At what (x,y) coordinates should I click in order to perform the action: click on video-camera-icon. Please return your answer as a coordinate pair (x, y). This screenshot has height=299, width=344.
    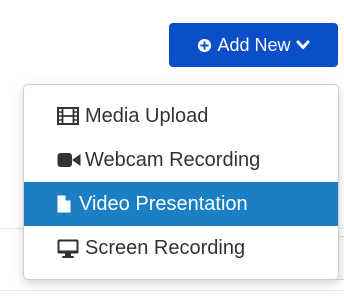
    Looking at the image, I should click on (71, 160).